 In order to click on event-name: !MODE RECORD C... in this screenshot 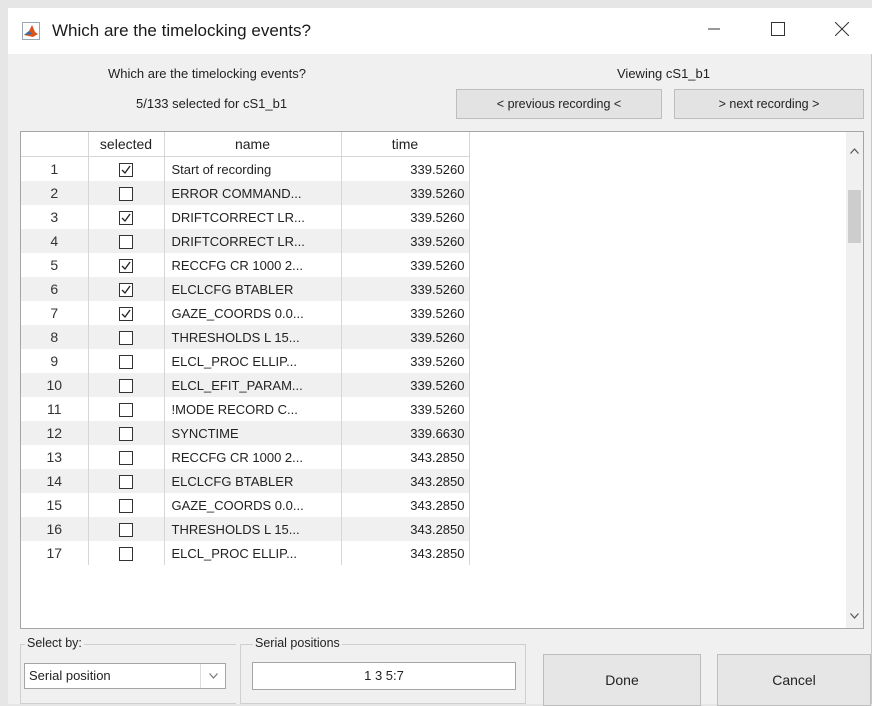, I will do `click(253, 409)`.